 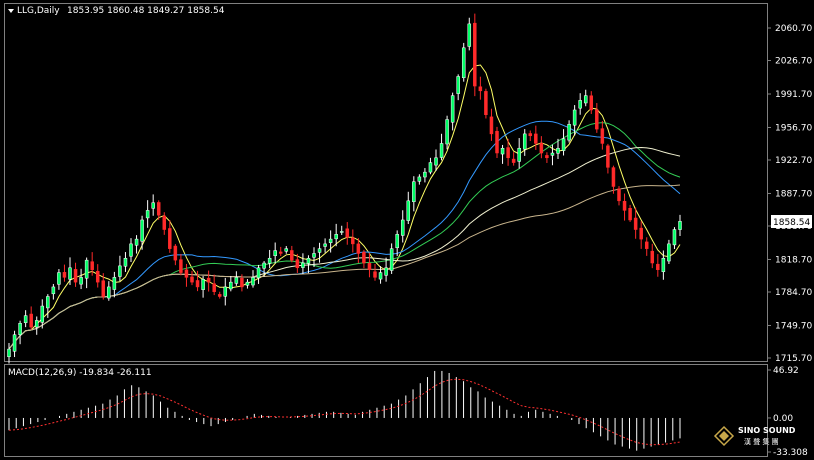 What do you see at coordinates (791, 223) in the screenshot?
I see `current-price-label: 1858.54` at bounding box center [791, 223].